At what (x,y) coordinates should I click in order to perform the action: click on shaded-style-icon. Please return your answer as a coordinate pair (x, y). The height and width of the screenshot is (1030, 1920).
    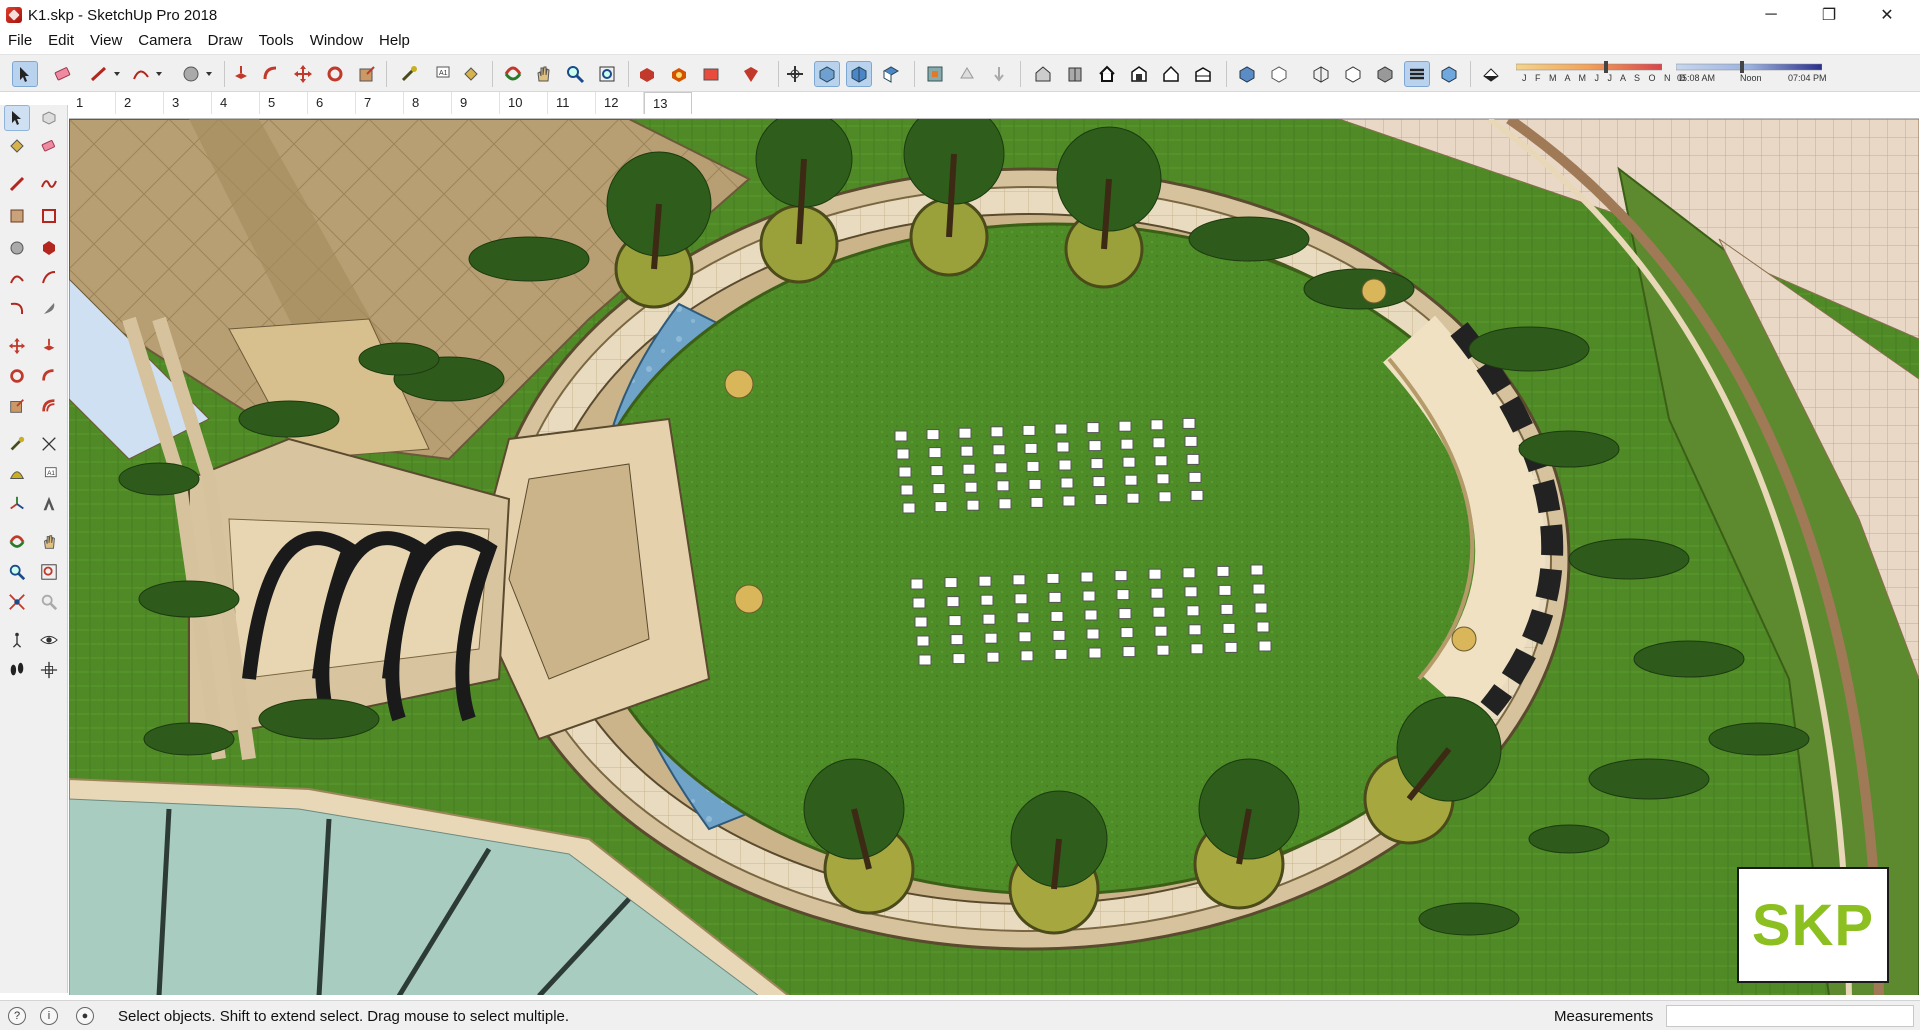
    Looking at the image, I should click on (1385, 74).